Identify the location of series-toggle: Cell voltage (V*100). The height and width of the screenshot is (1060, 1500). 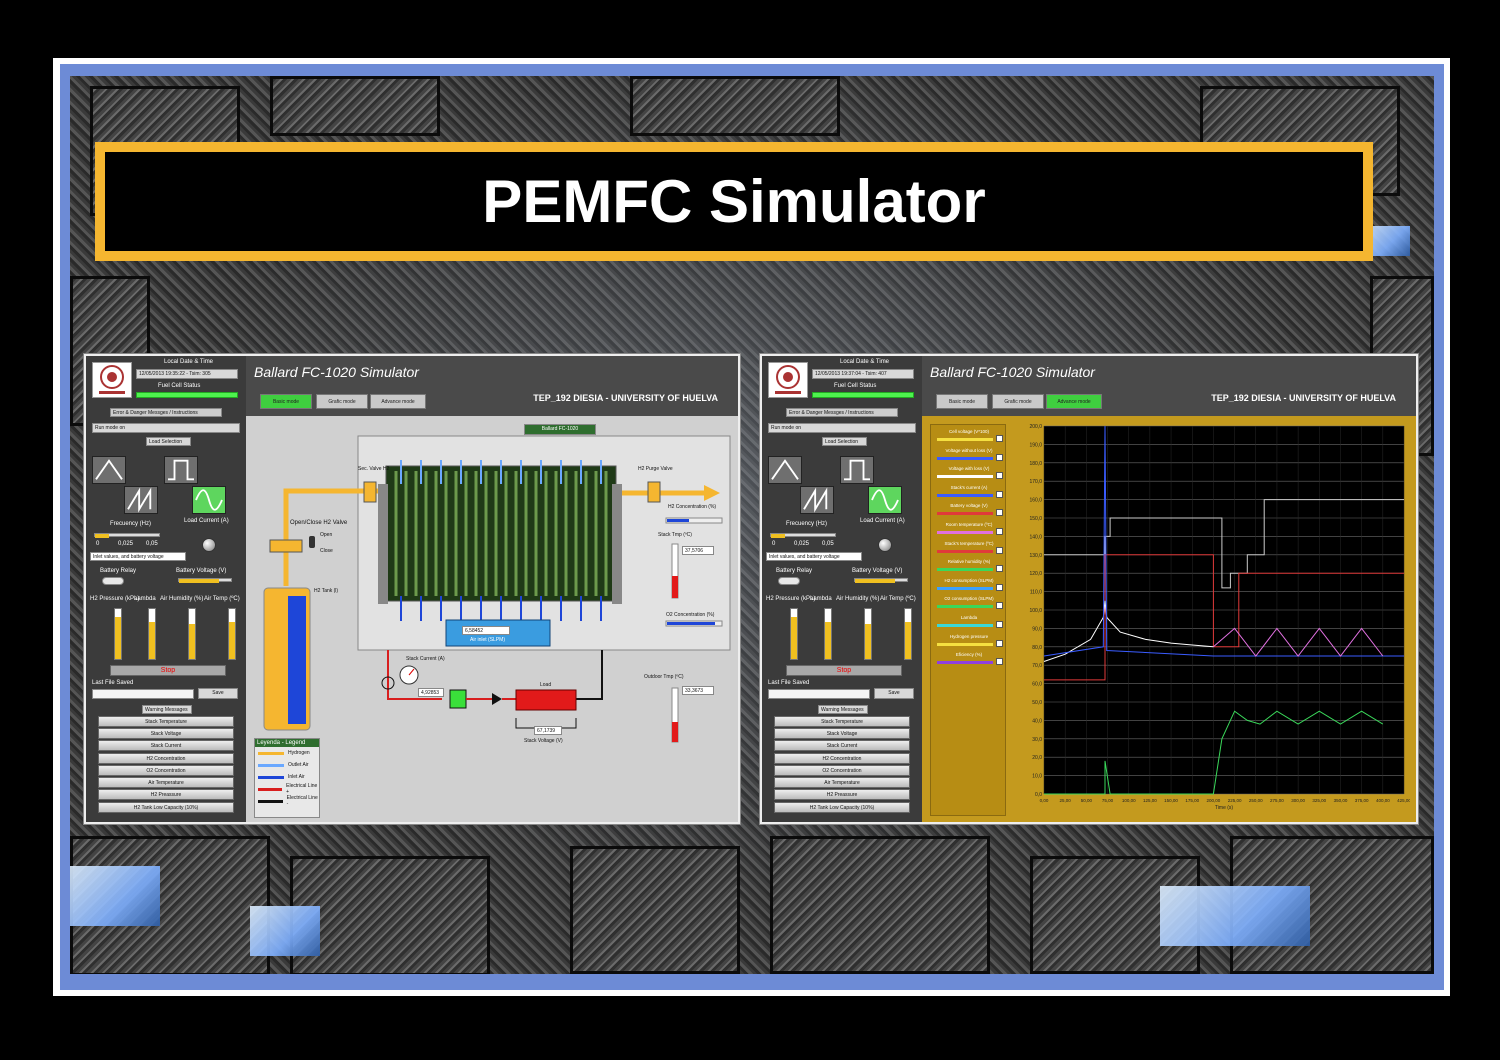
(969, 437).